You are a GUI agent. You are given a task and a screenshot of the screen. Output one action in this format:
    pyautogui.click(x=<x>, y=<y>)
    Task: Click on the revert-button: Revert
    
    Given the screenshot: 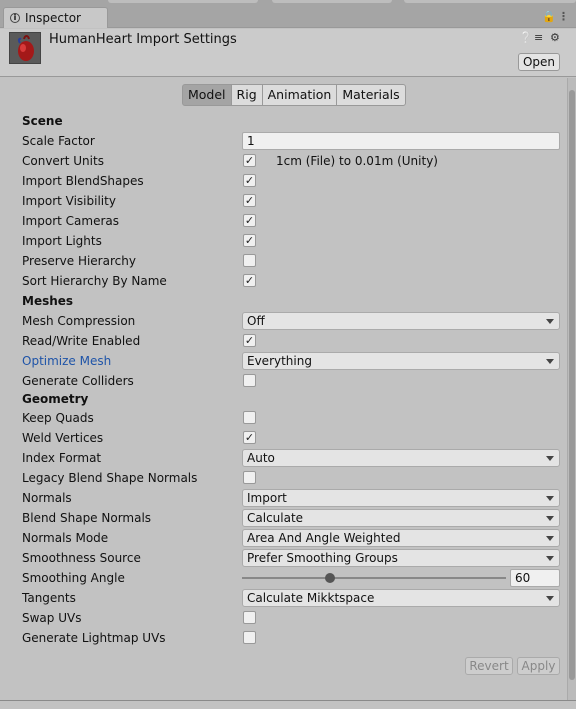 What is the action you would take?
    pyautogui.click(x=489, y=666)
    